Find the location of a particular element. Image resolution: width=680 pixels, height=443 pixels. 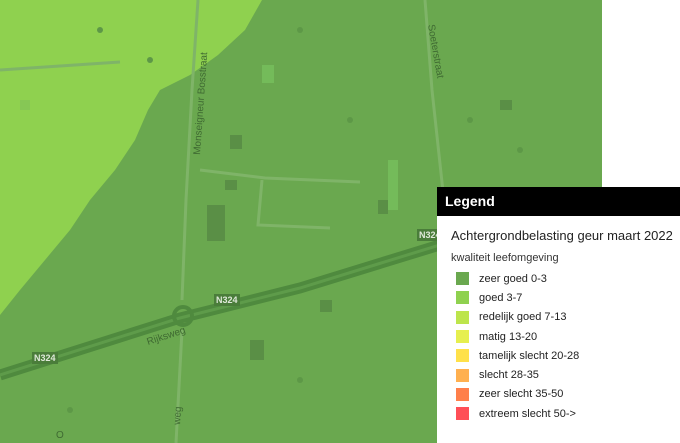

legend-item: goed 3-7 is located at coordinates (568, 297).